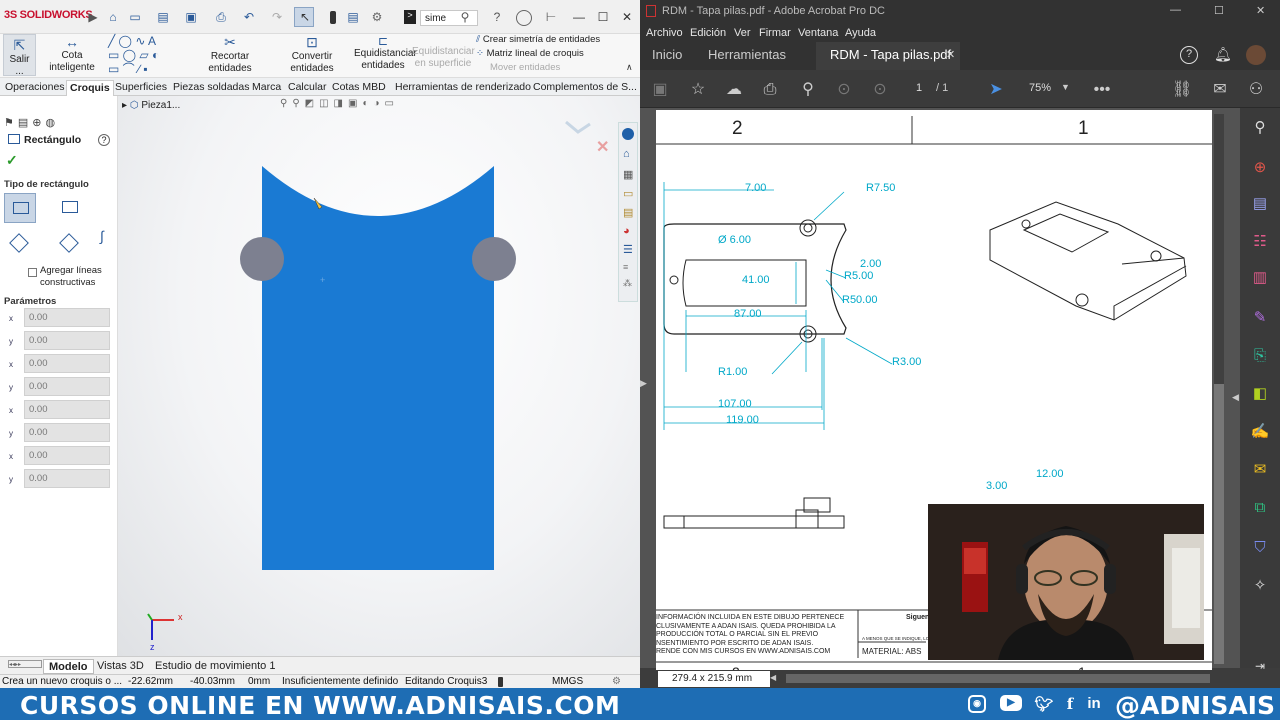 This screenshot has width=1280, height=720. I want to click on comment-icon: ✉, so click(1260, 470).